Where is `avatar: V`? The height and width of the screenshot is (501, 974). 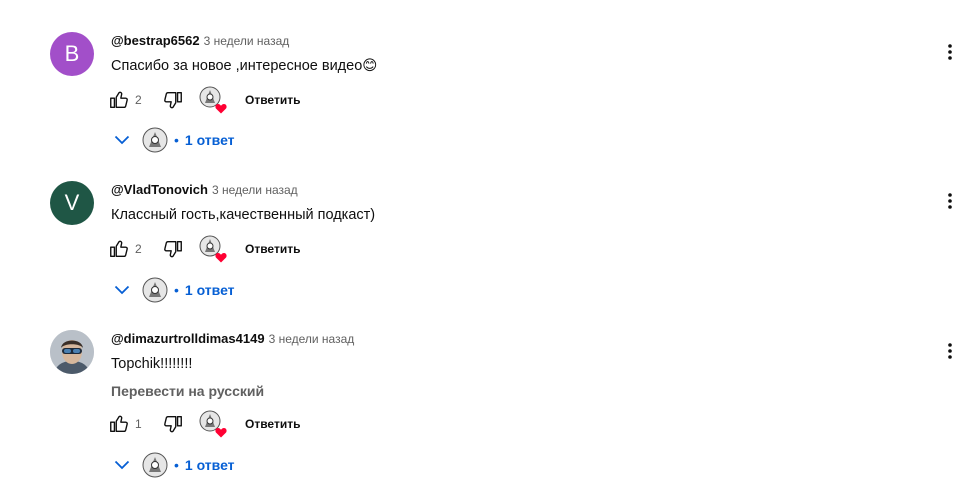
avatar: V is located at coordinates (72, 203).